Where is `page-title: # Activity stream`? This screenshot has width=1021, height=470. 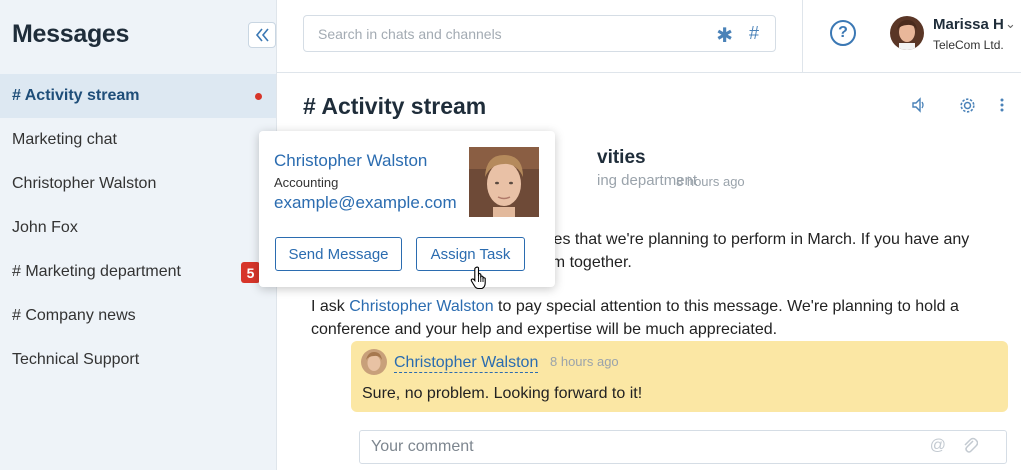
page-title: # Activity stream is located at coordinates (395, 106).